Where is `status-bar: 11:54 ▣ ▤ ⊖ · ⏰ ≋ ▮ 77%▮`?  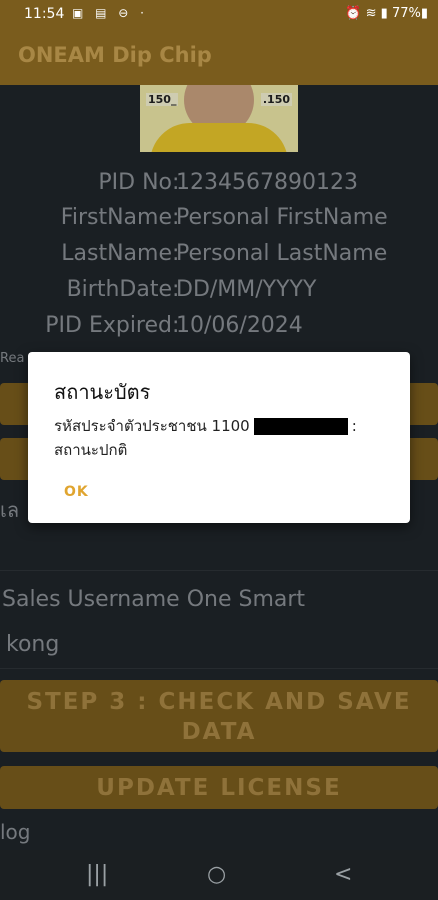
status-bar: 11:54 ▣ ▤ ⊖ · ⏰ ≋ ▮ 77%▮ is located at coordinates (219, 15).